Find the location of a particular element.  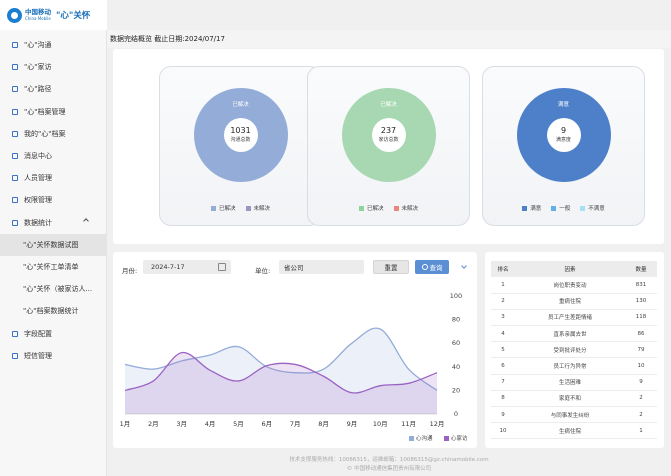

table-row: 9 与同事发生纠纷 2 is located at coordinates (574, 415).